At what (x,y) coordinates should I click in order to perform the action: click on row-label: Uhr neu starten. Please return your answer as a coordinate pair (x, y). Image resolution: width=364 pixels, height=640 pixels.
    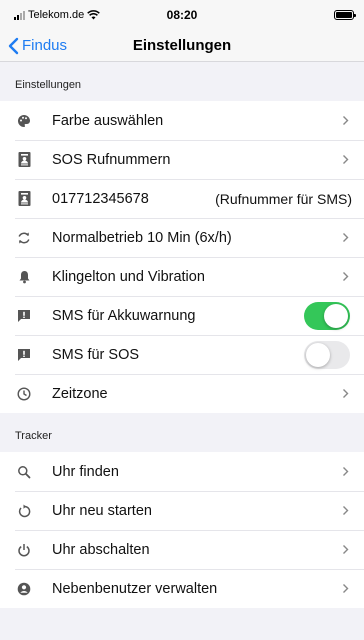
    Looking at the image, I should click on (102, 510).